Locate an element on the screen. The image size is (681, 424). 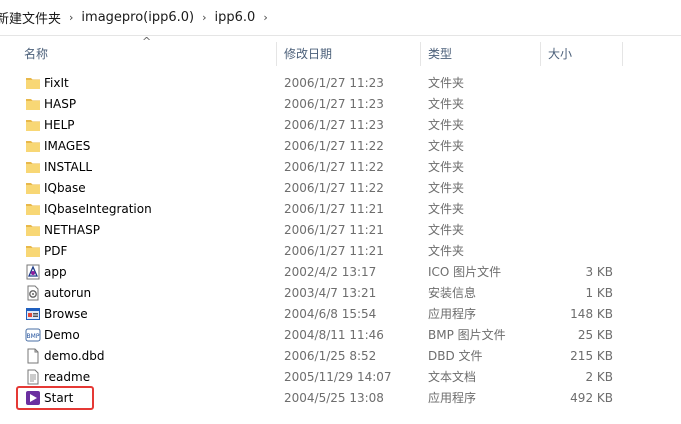
file-name: FixIt is located at coordinates (56, 83).